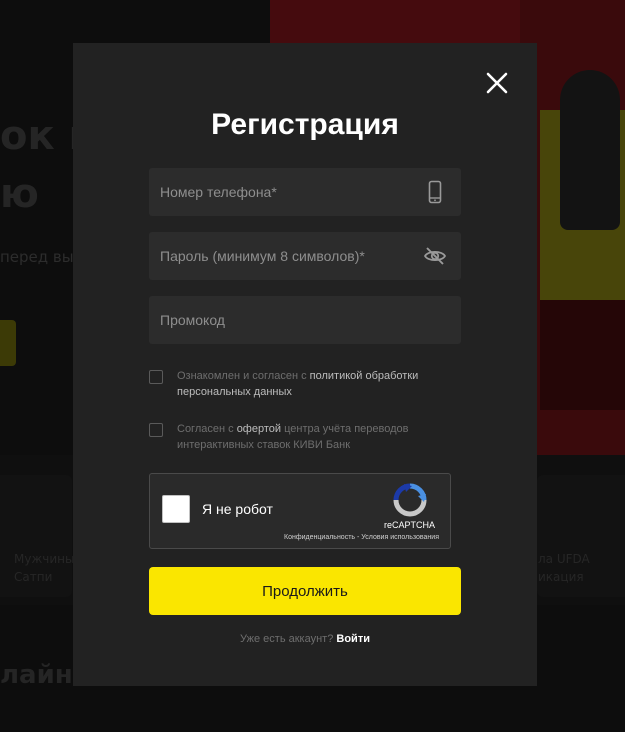 This screenshot has height=732, width=625. I want to click on modal-title: Регистрация, so click(305, 124).